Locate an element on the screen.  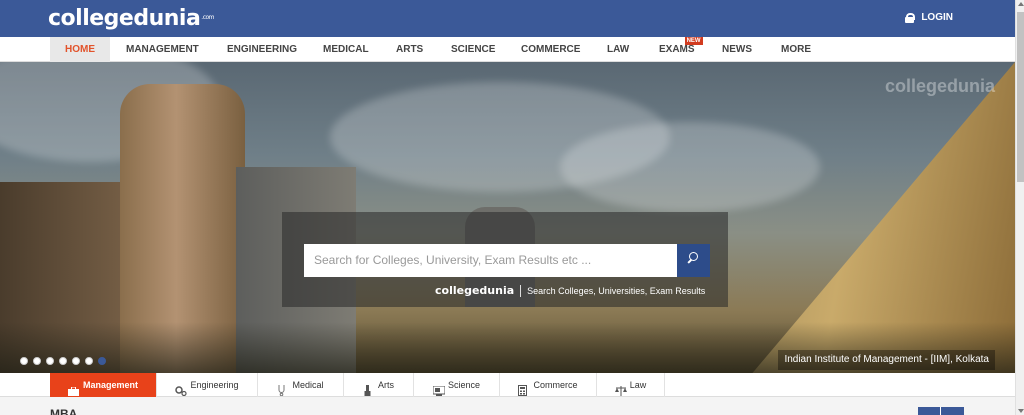
nav-item-management: MANAGEMENT is located at coordinates (162, 49).